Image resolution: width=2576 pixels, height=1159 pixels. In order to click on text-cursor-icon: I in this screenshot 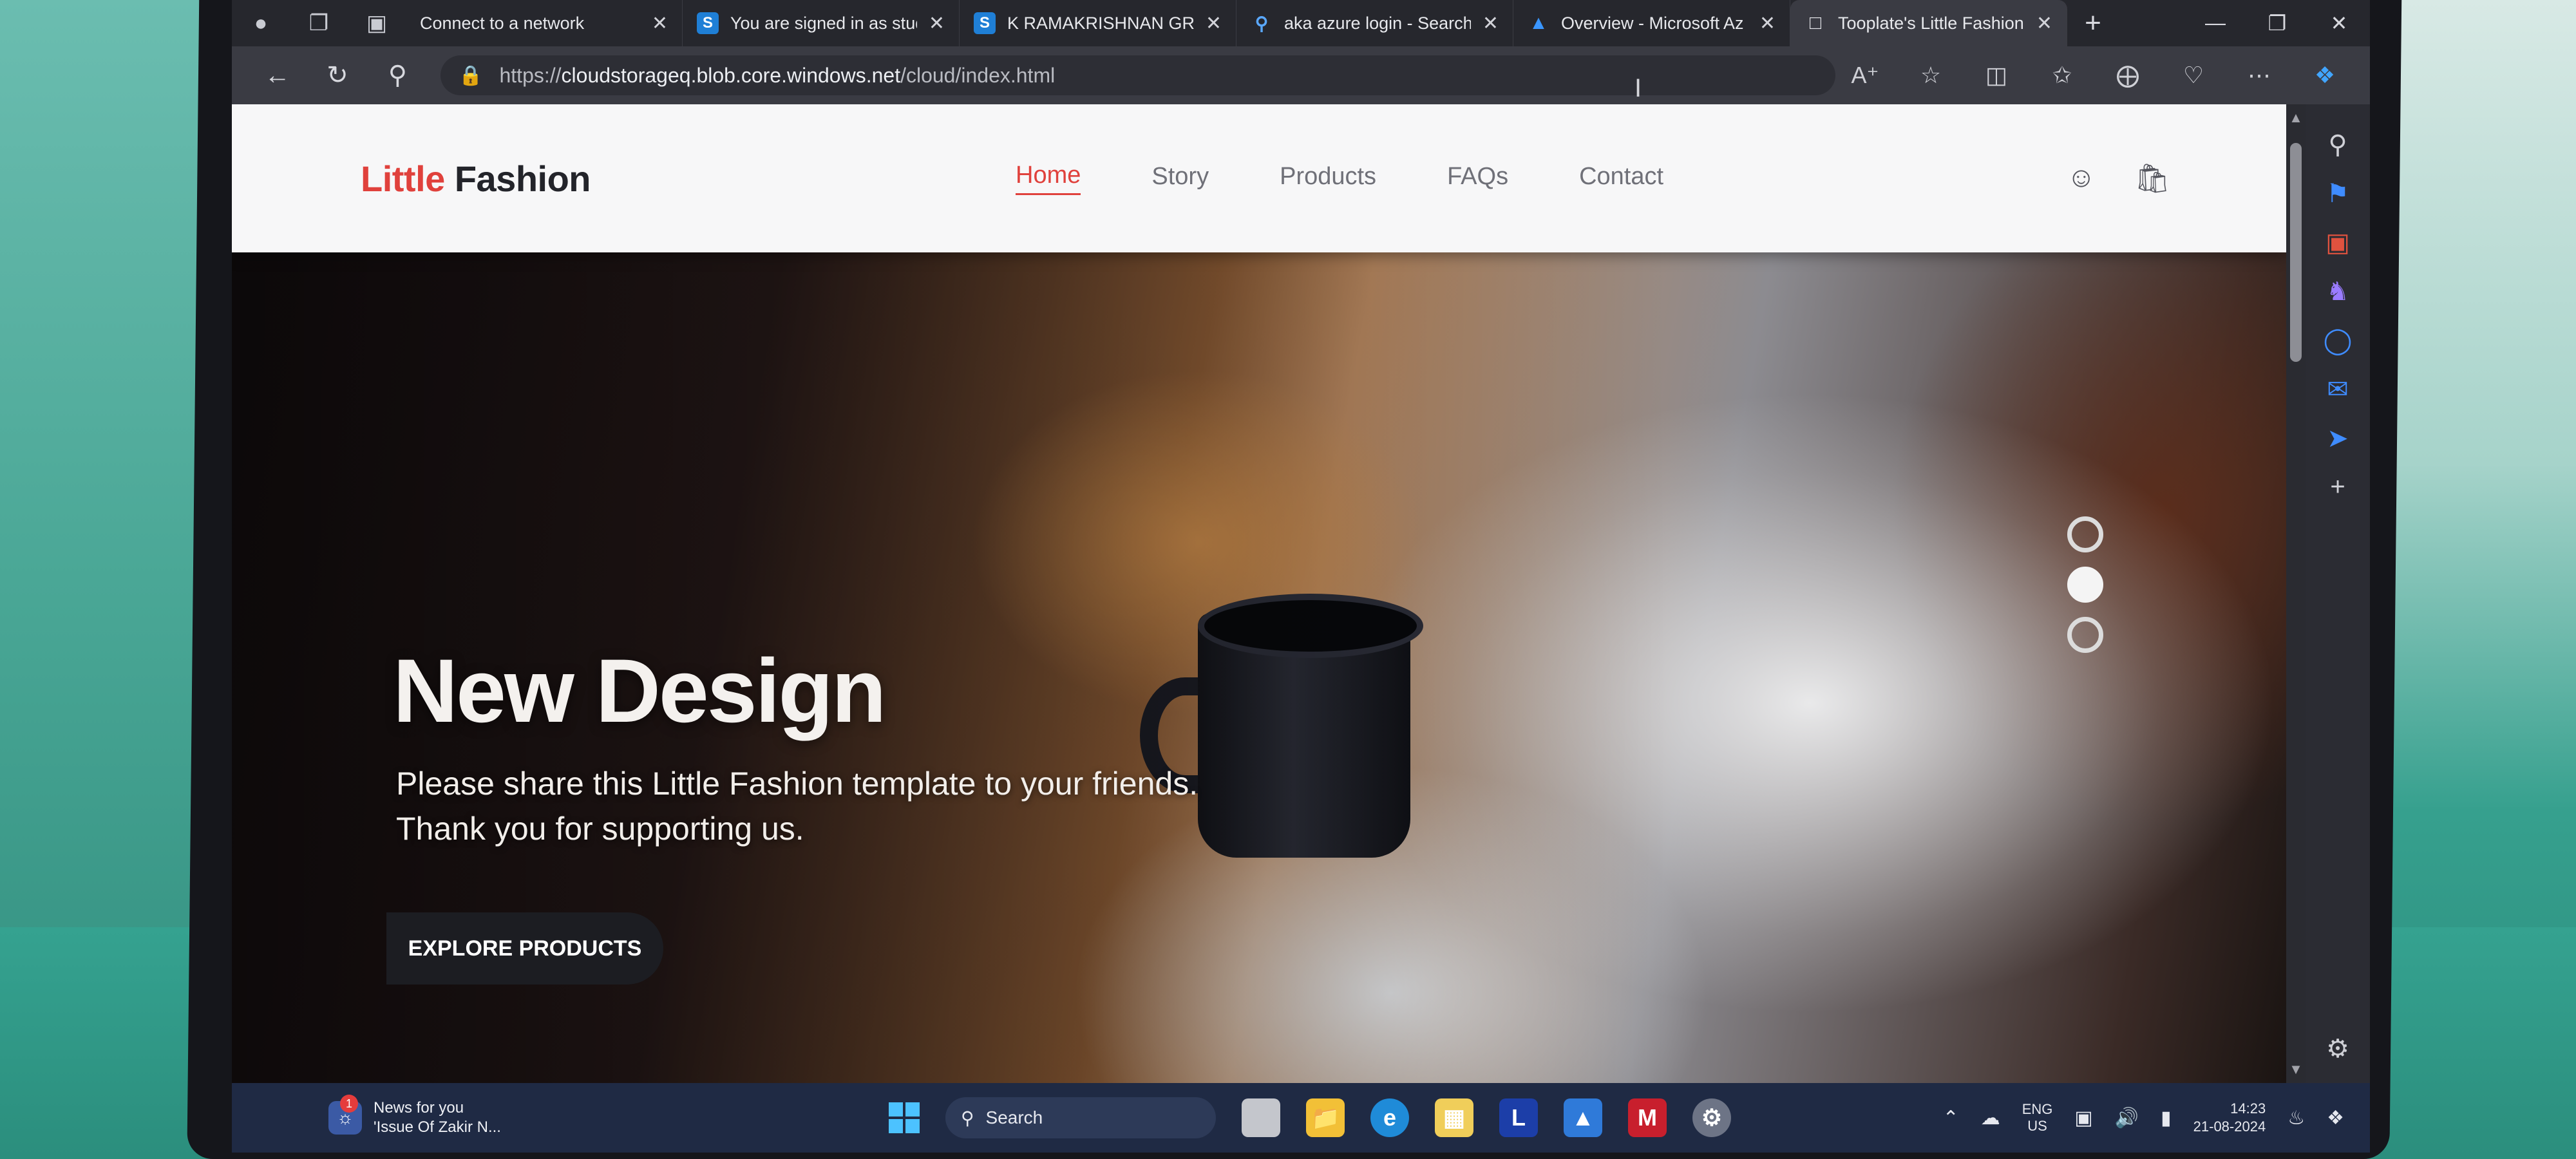, I will do `click(1638, 88)`.